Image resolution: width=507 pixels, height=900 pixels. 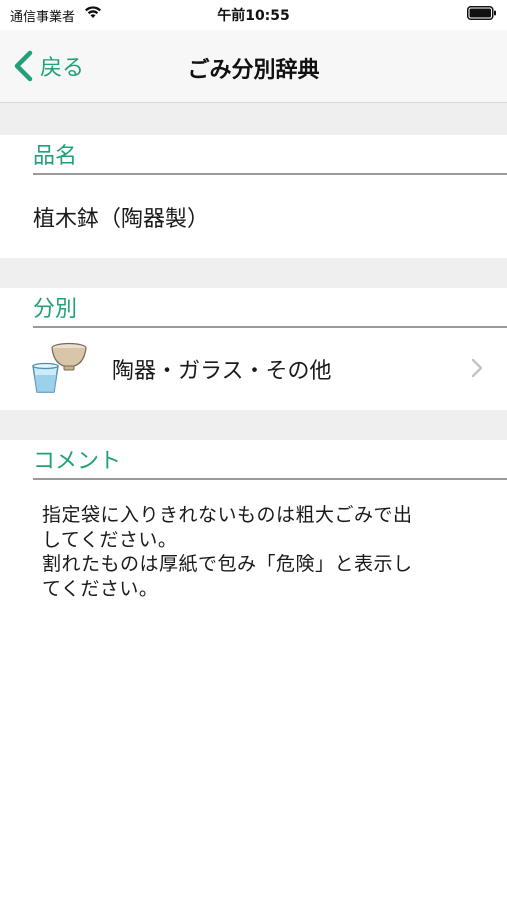 I want to click on category-row: 陶器・ガラス・その他, so click(x=253, y=368).